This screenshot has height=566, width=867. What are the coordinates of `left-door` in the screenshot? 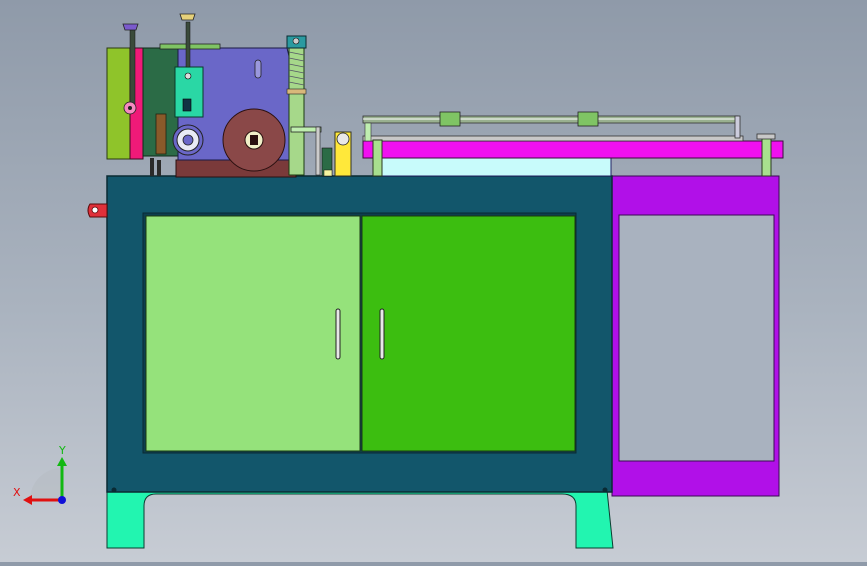 It's located at (253, 333).